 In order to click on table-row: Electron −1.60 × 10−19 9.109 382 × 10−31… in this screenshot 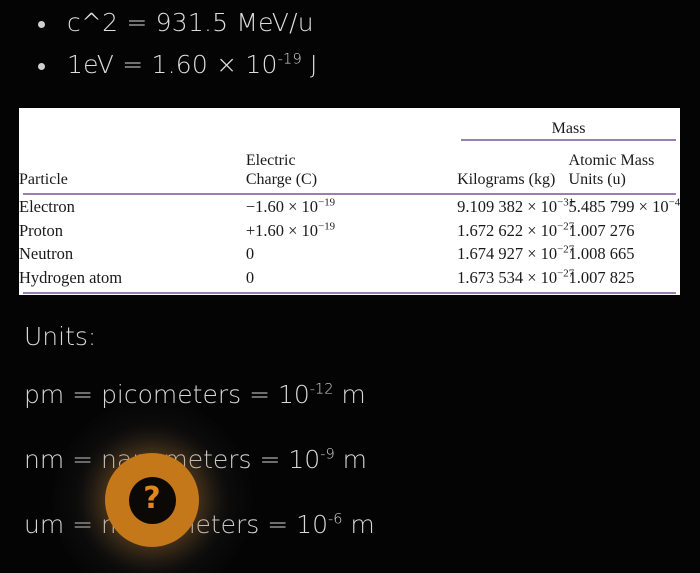, I will do `click(349, 207)`.